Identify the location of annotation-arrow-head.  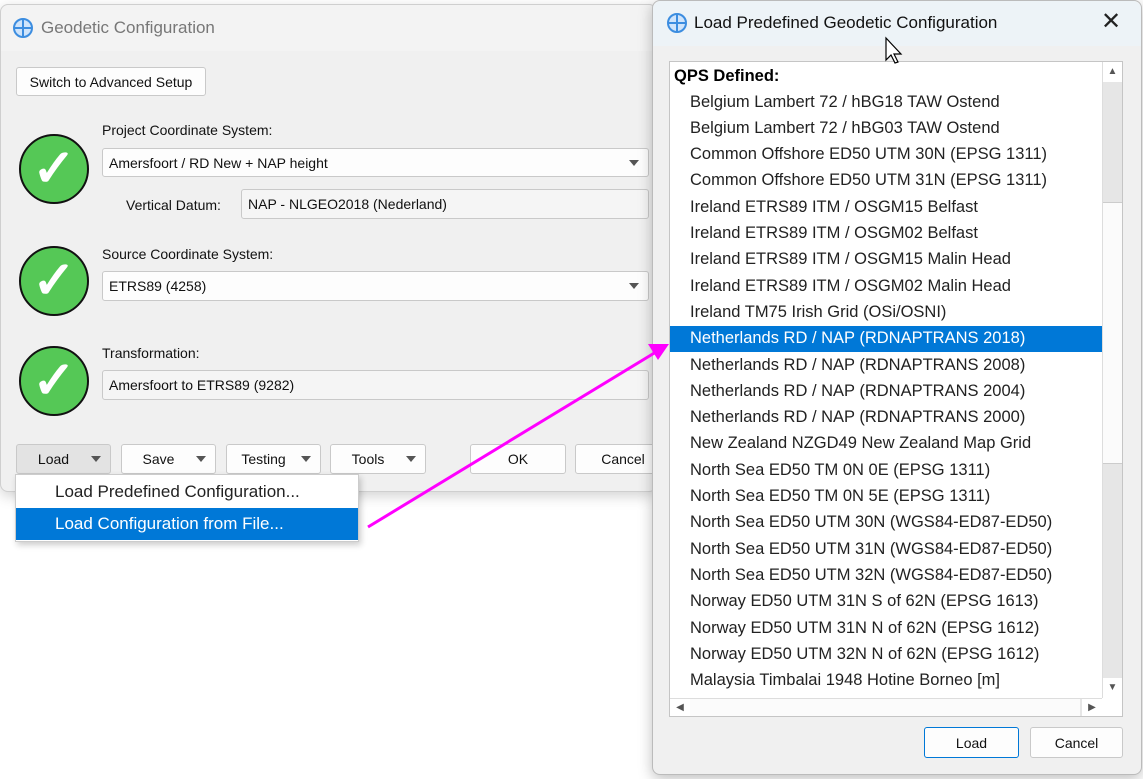
(658, 352).